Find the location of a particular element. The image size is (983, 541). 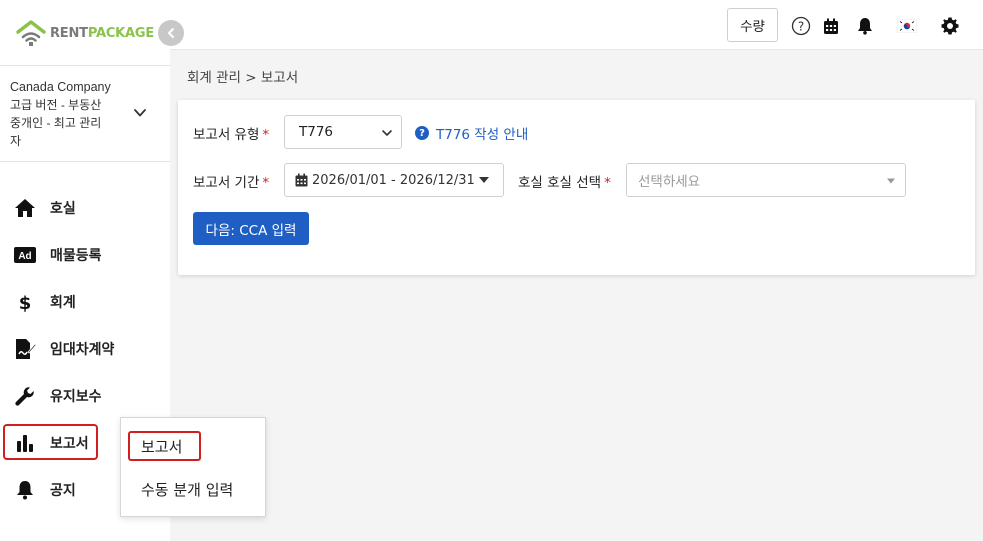

sidebar-item-label: 회계 is located at coordinates (63, 303).